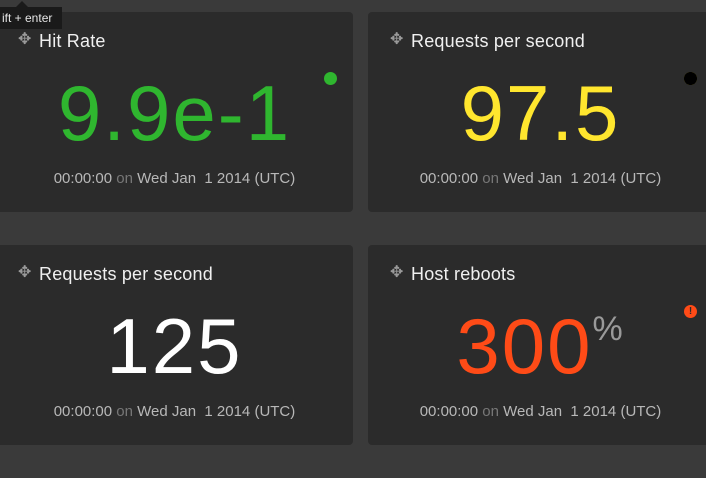 The height and width of the screenshot is (478, 706). Describe the element at coordinates (31, 18) in the screenshot. I see `keyboard-hint-tooltip: ift + enter` at that location.